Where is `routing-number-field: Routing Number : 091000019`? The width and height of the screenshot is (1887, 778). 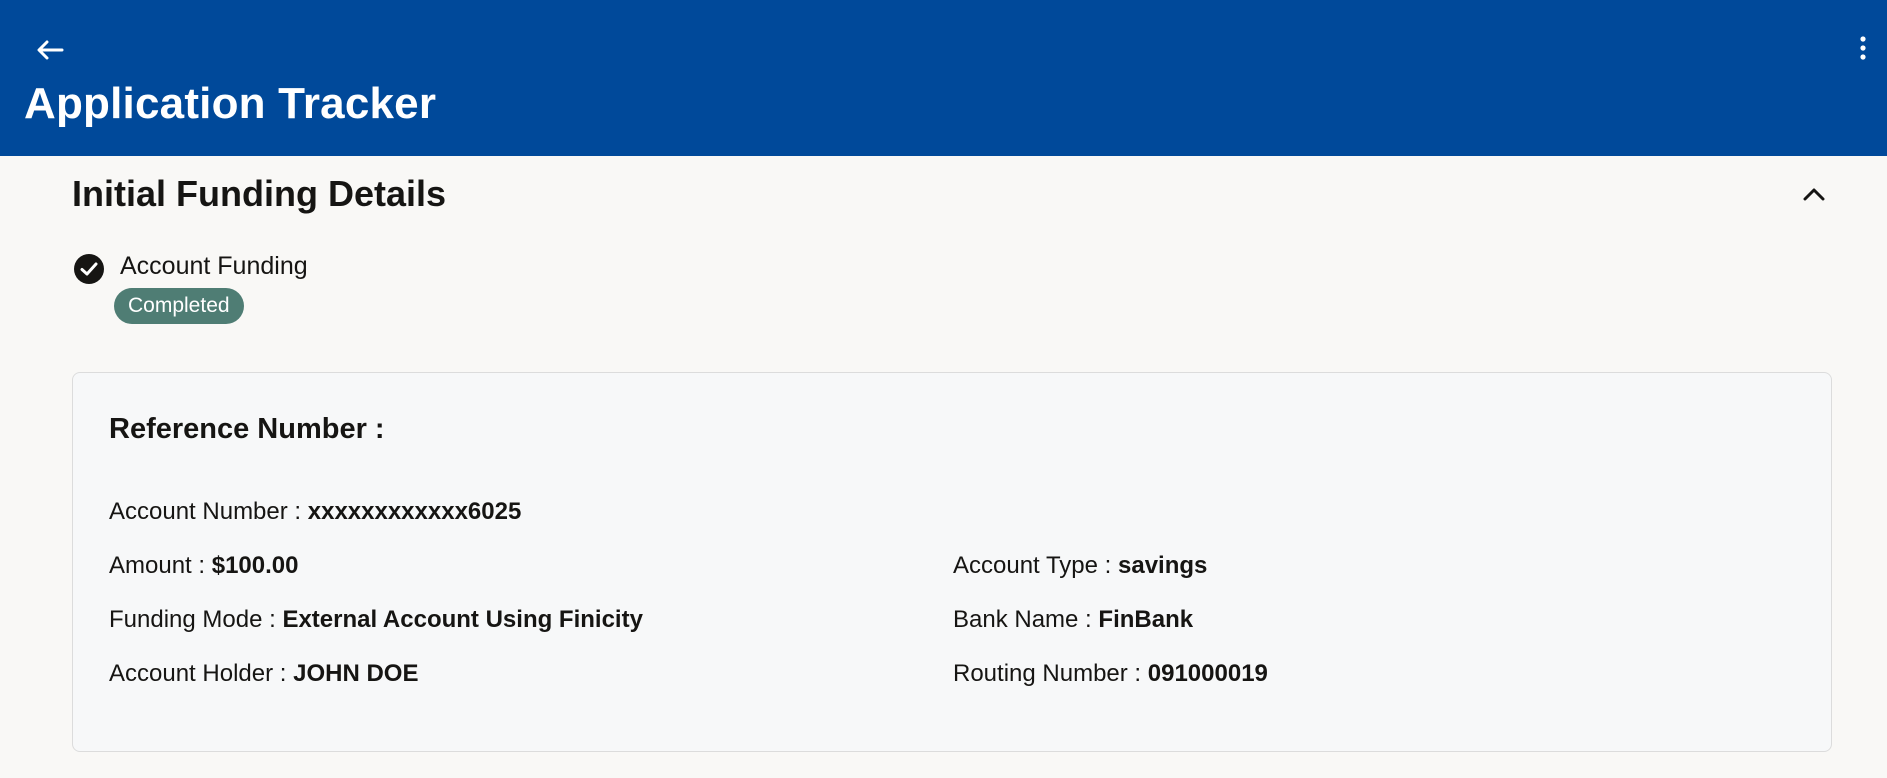
routing-number-field: Routing Number : 091000019 is located at coordinates (1110, 674).